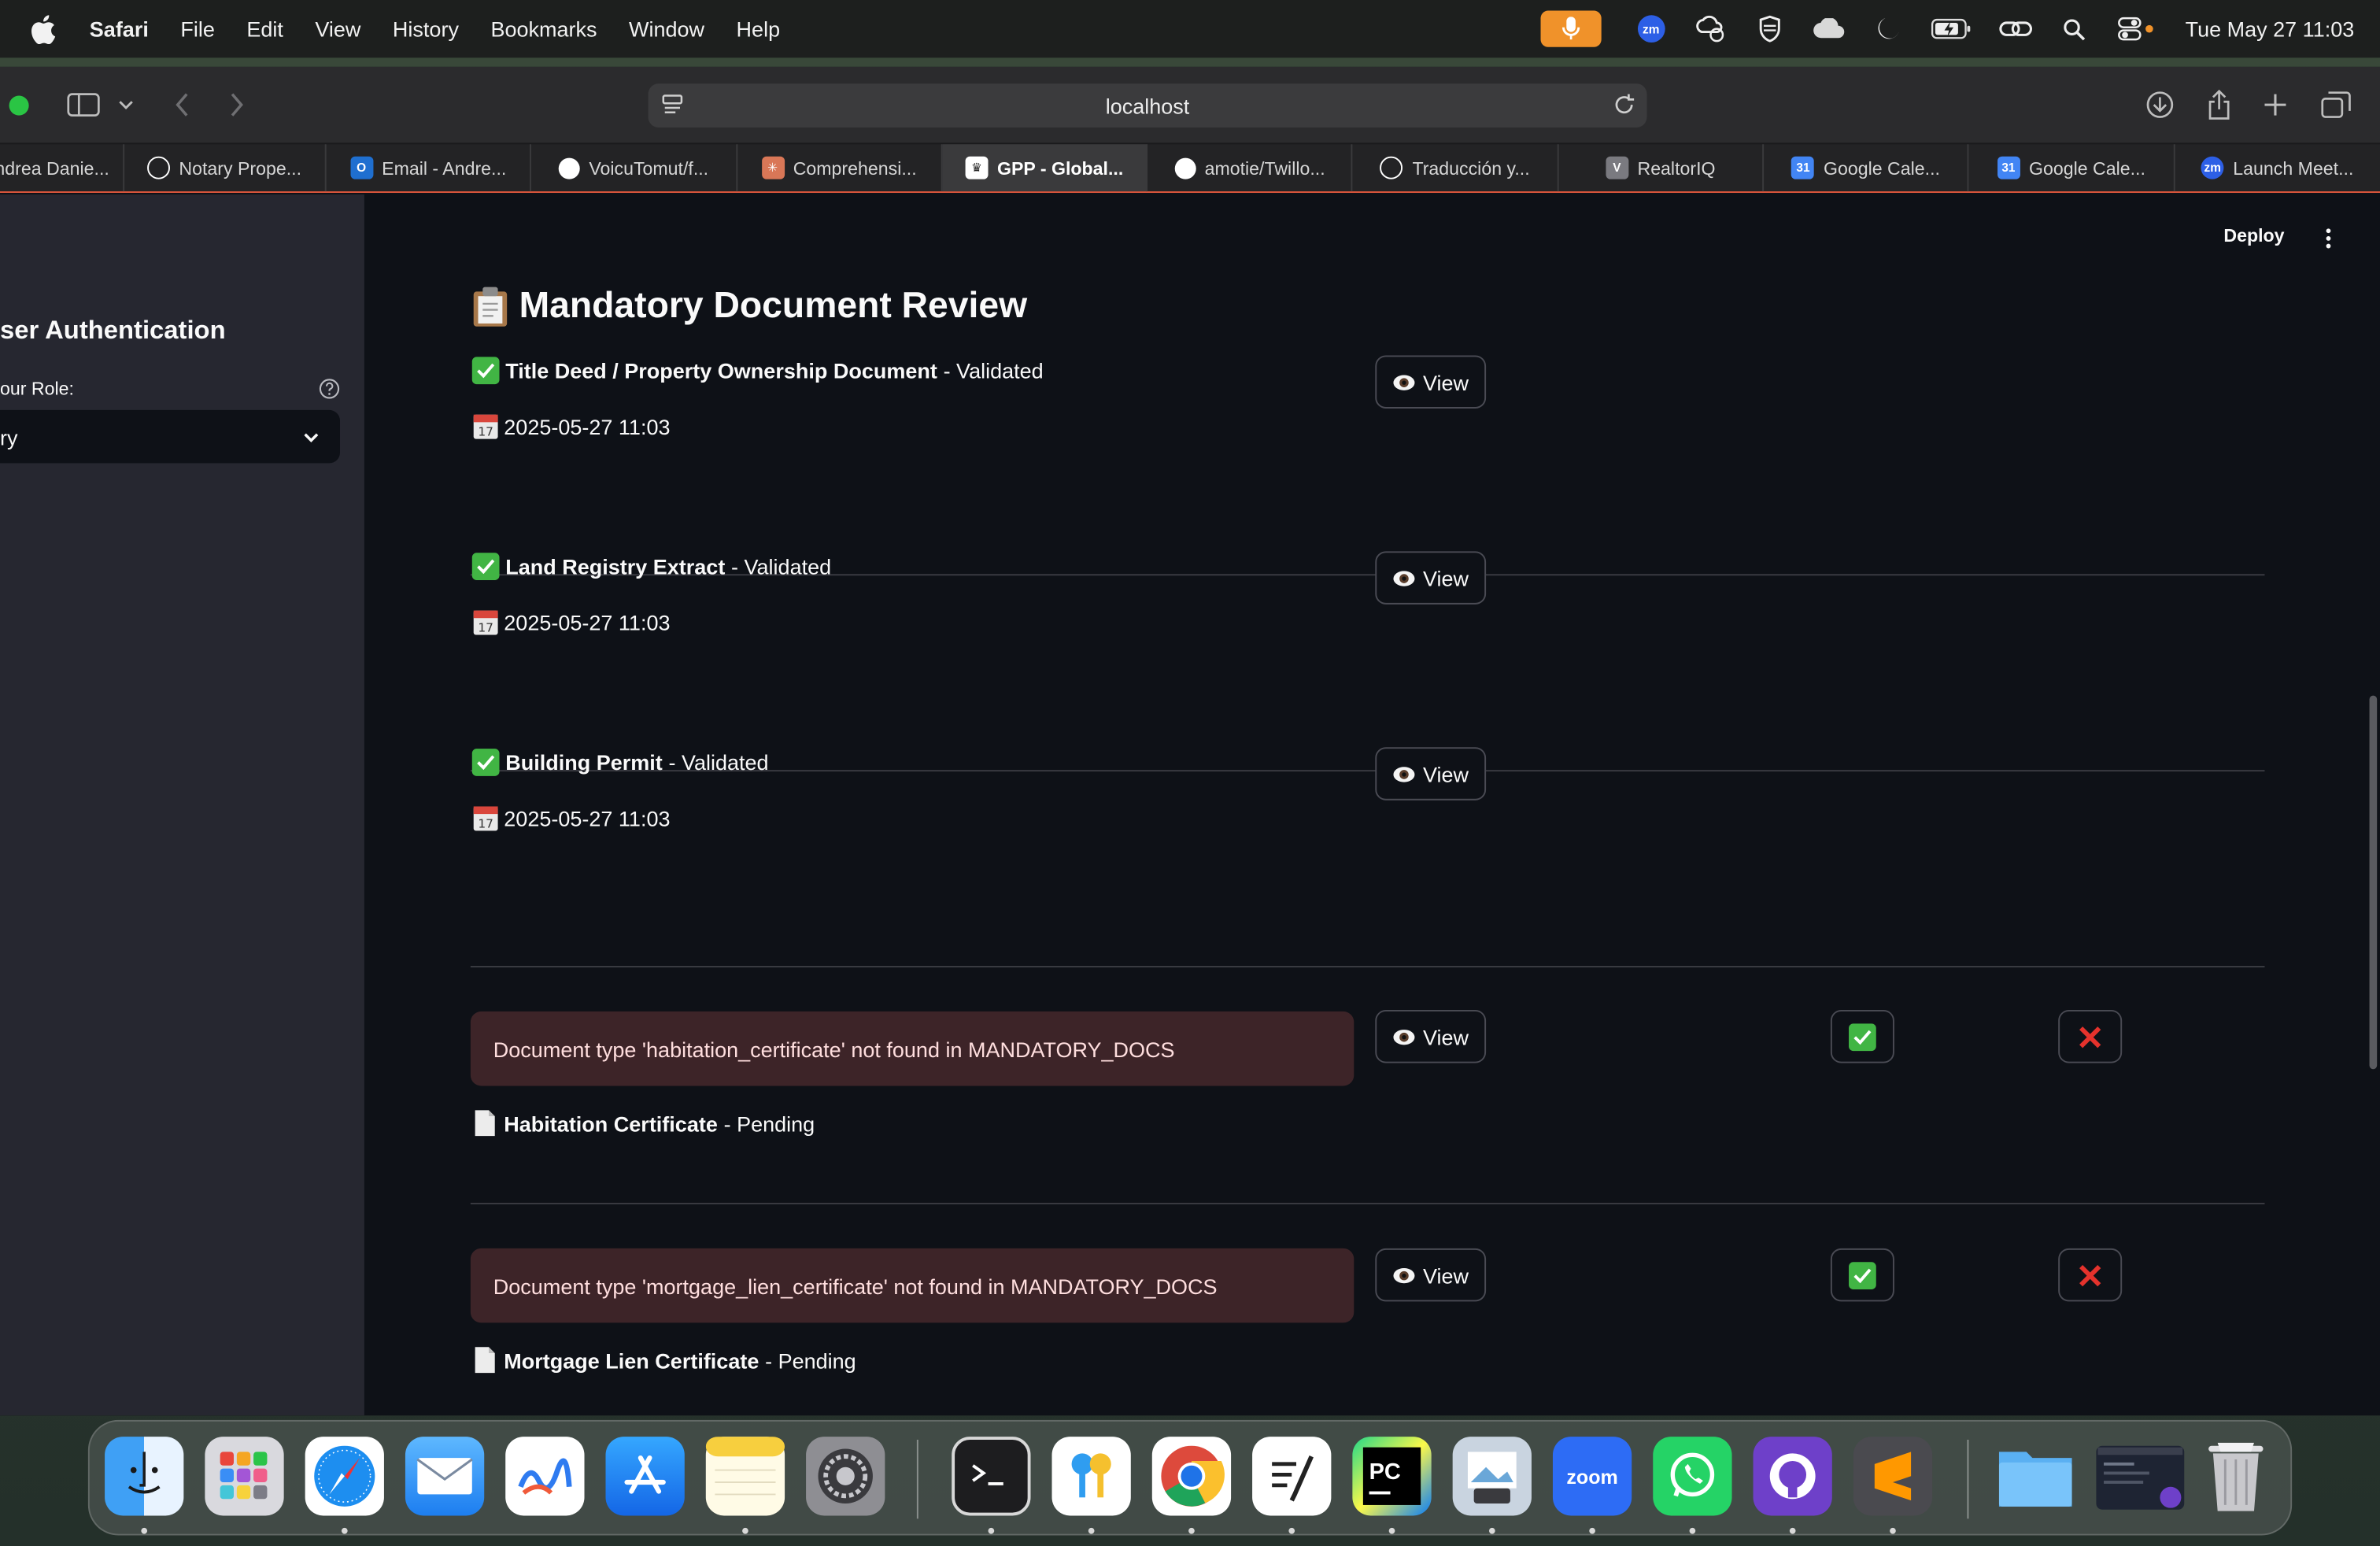 The image size is (2380, 1546). Describe the element at coordinates (718, 762) in the screenshot. I see `doc-status: - Validated` at that location.